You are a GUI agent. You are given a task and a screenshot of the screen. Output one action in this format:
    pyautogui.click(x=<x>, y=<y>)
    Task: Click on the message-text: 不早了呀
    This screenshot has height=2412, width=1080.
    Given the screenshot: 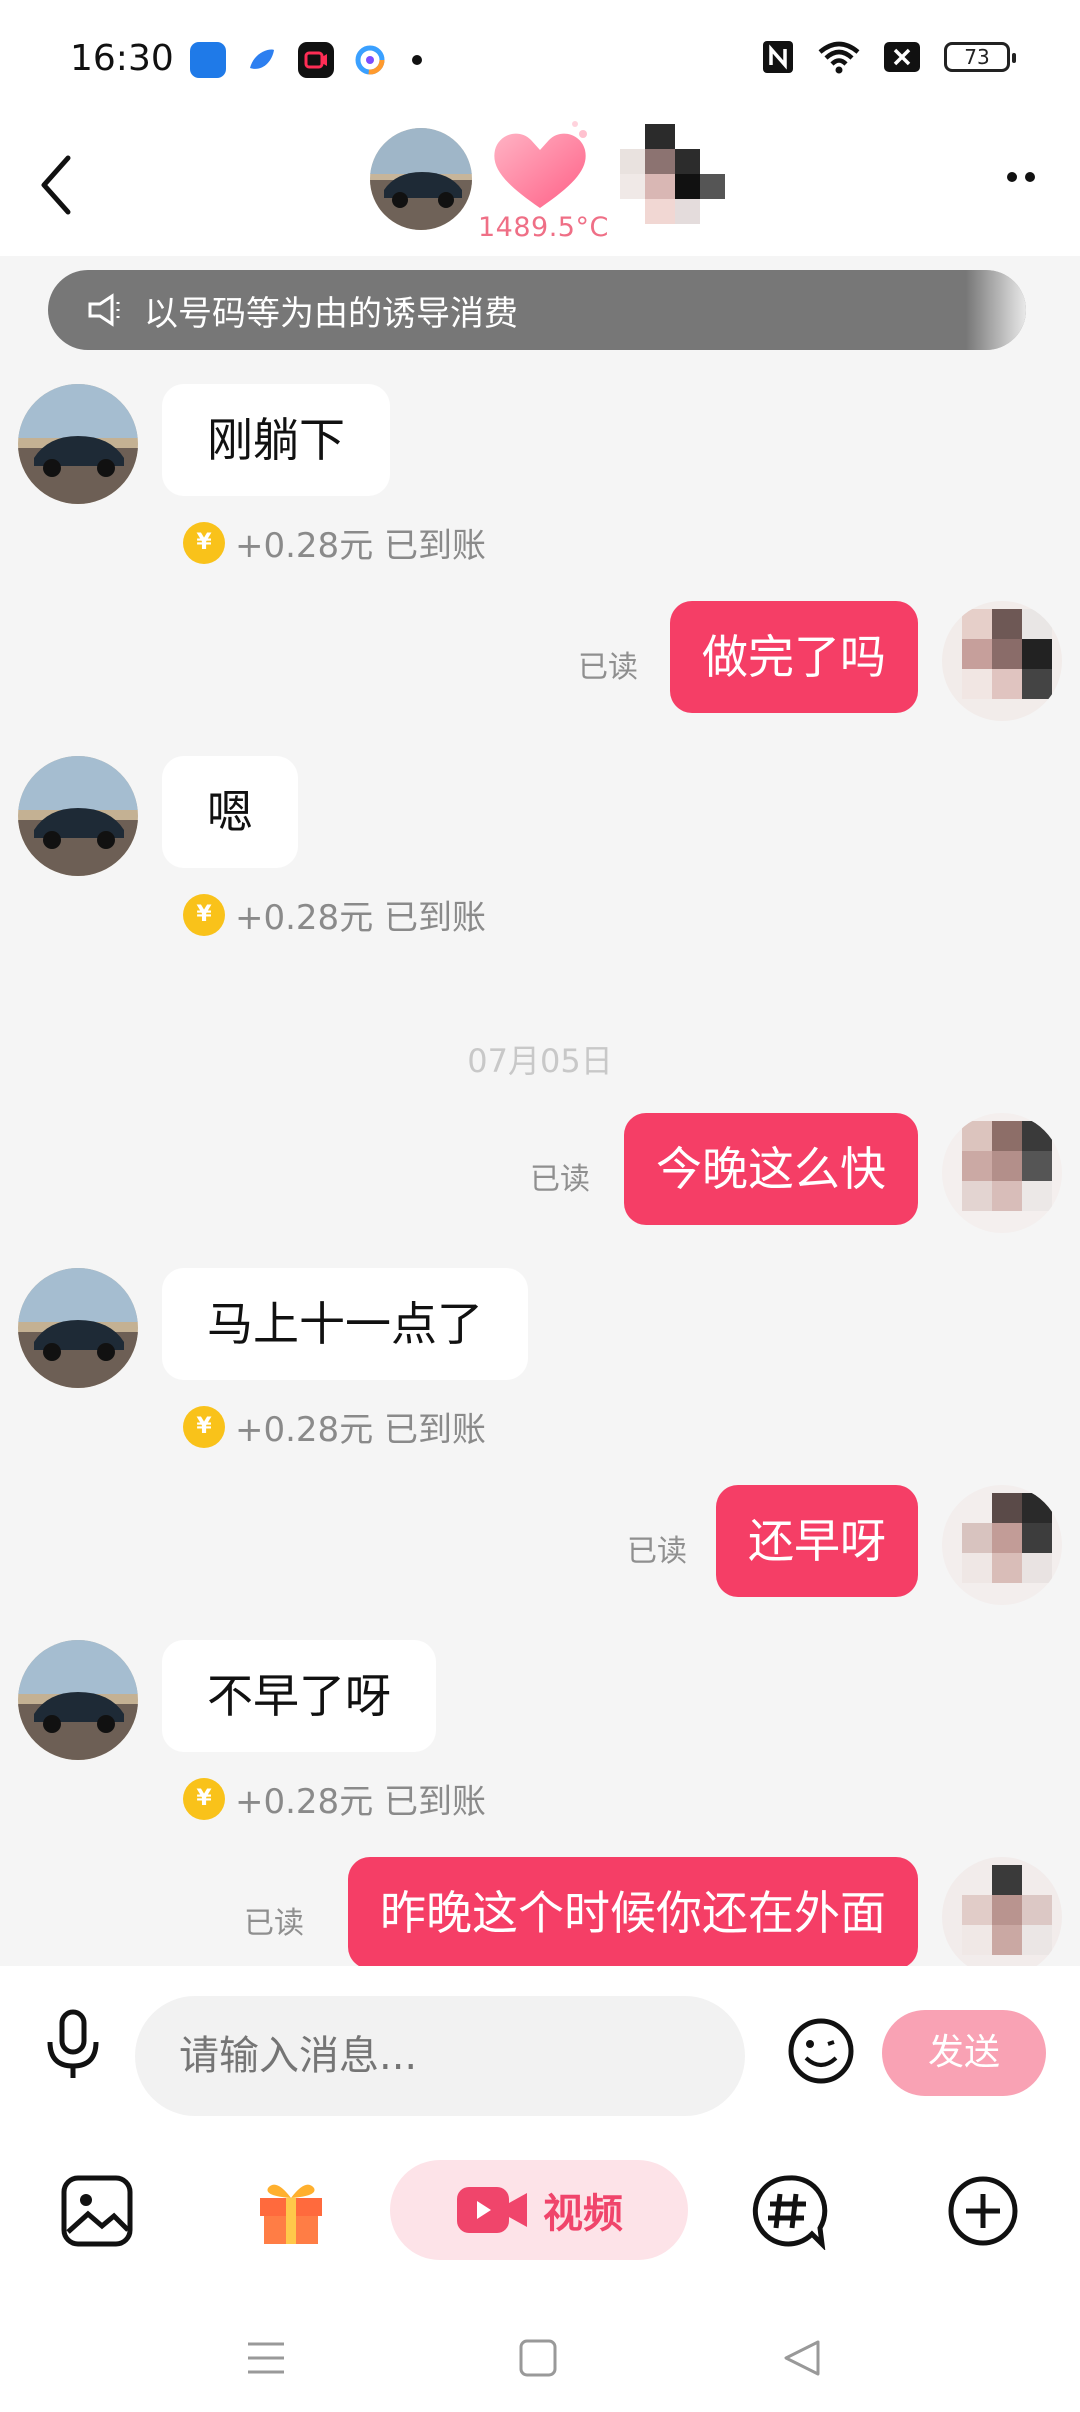 What is the action you would take?
    pyautogui.click(x=299, y=1696)
    